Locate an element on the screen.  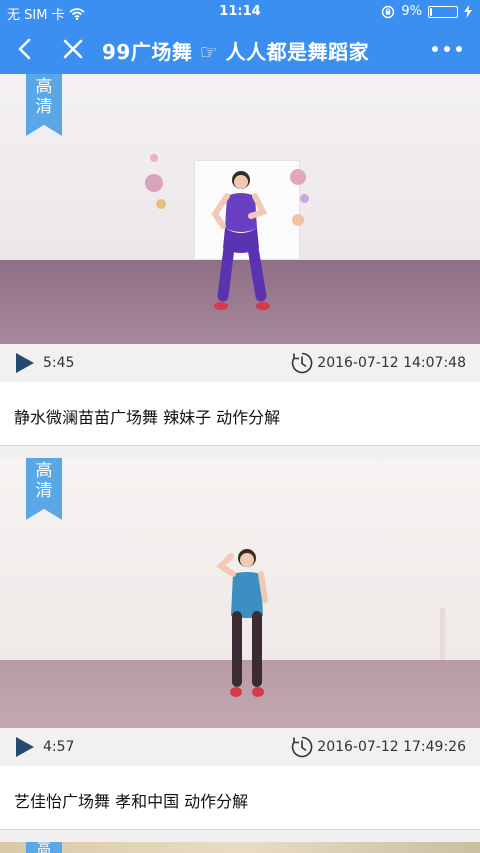
video-duration: 5:45 is located at coordinates (59, 363).